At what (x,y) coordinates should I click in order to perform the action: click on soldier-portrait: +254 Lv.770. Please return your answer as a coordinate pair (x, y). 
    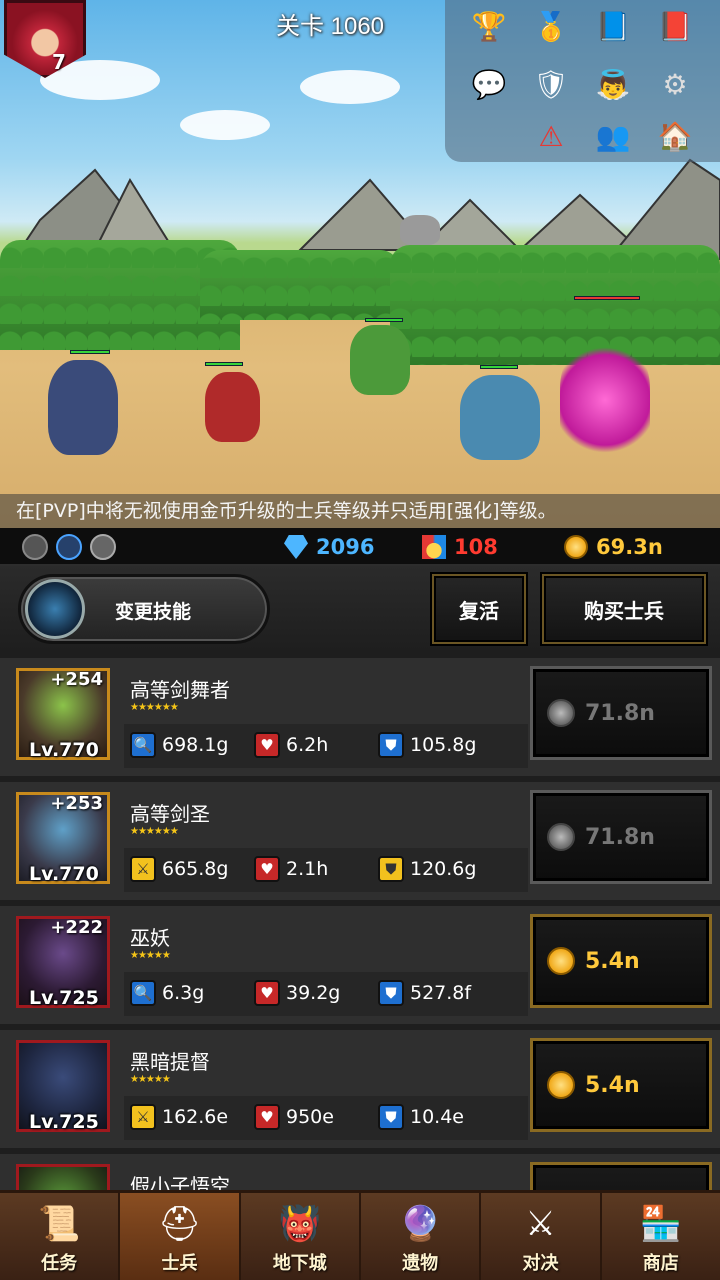
    Looking at the image, I should click on (63, 714).